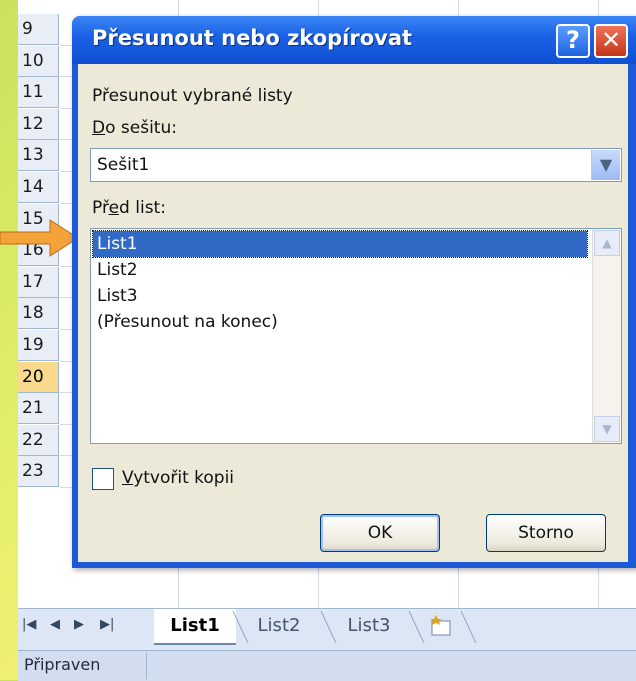 This screenshot has width=636, height=681. What do you see at coordinates (611, 41) in the screenshot?
I see `close-button: ✕` at bounding box center [611, 41].